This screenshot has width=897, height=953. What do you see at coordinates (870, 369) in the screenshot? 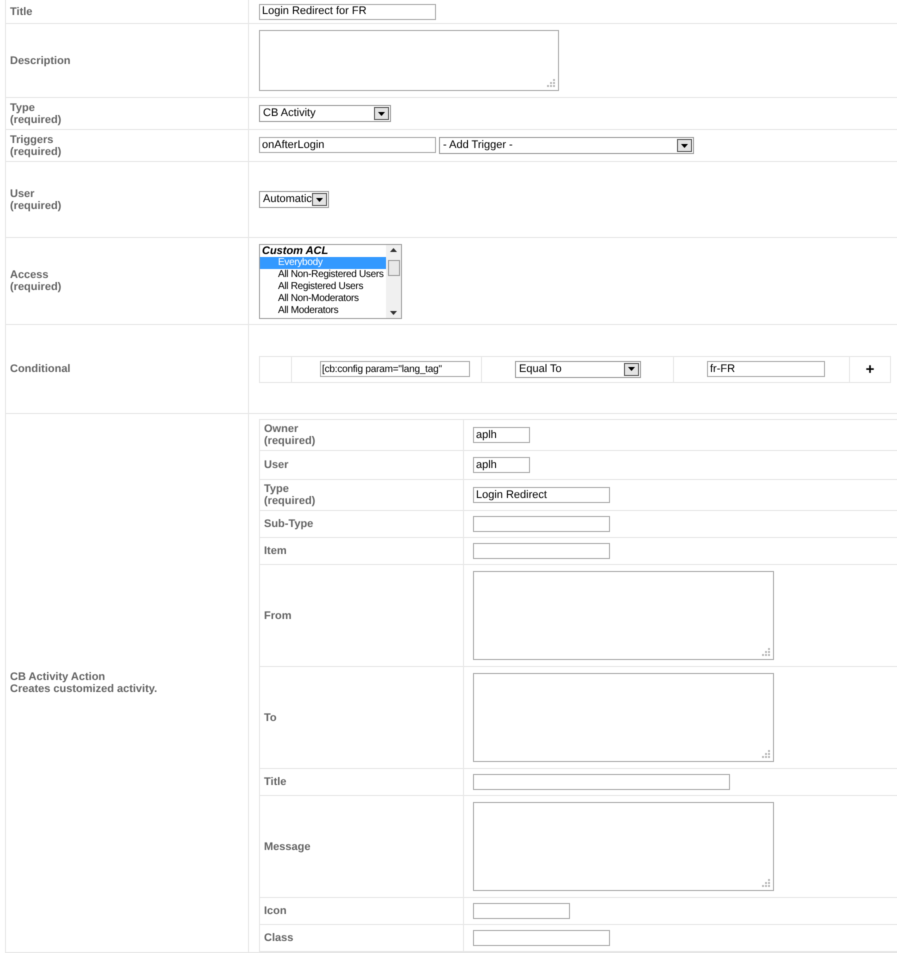
I see `add-condition-button: +` at bounding box center [870, 369].